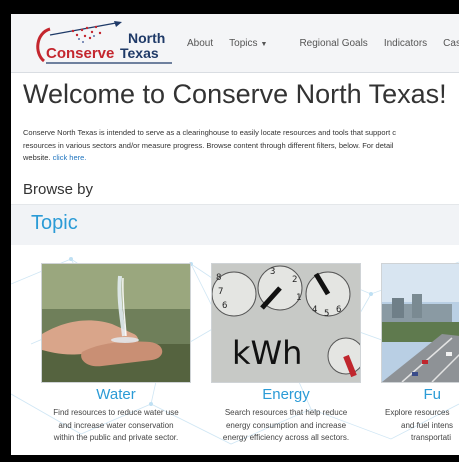 The image size is (459, 462). I want to click on topic-heading: Topic, so click(54, 223).